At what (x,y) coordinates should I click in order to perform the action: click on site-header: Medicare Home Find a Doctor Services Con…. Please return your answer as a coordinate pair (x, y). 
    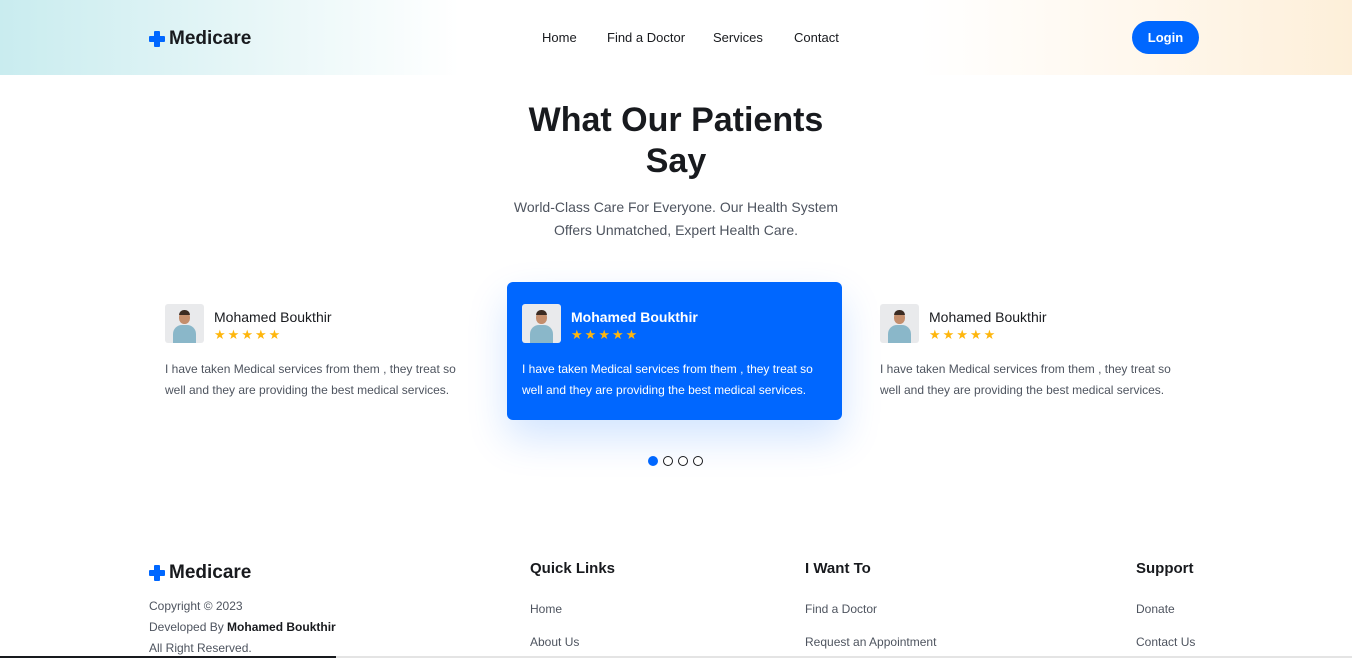
    Looking at the image, I should click on (676, 37).